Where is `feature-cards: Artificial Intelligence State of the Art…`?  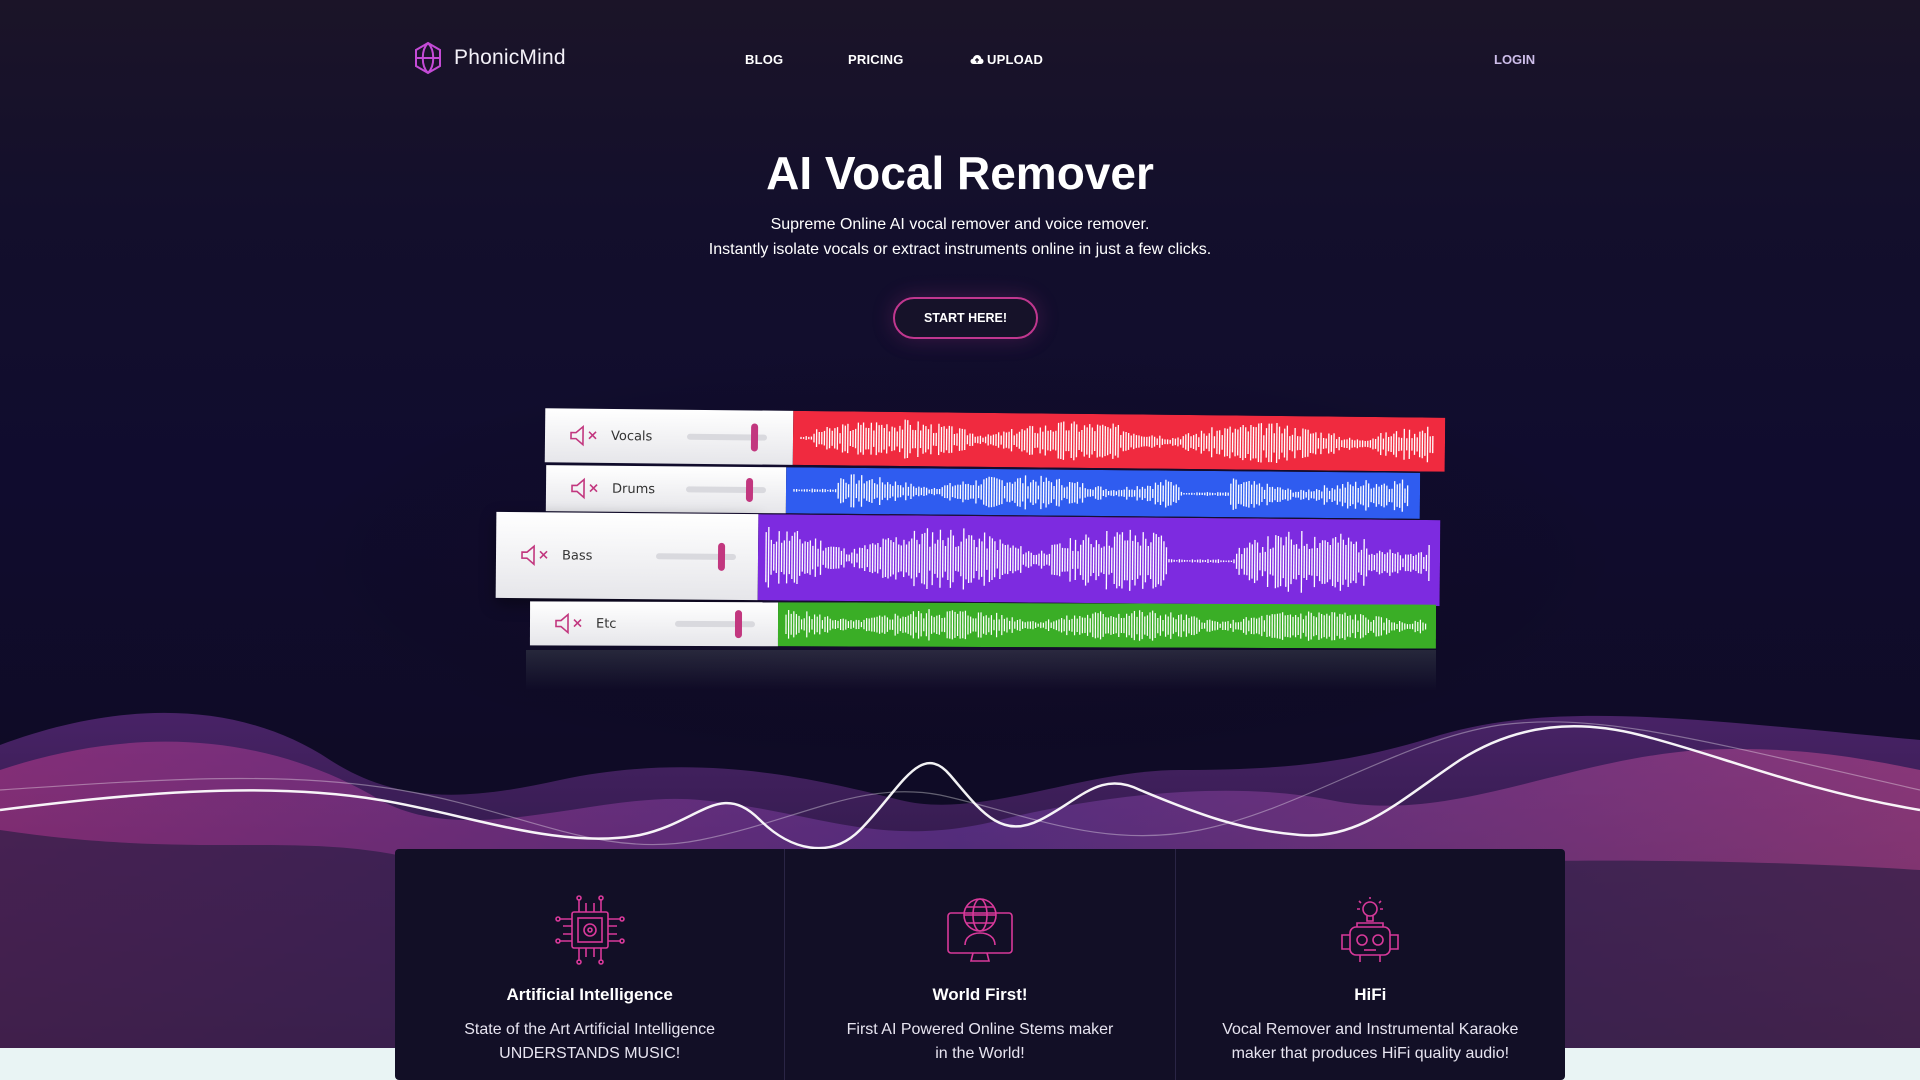 feature-cards: Artificial Intelligence State of the Art… is located at coordinates (980, 964).